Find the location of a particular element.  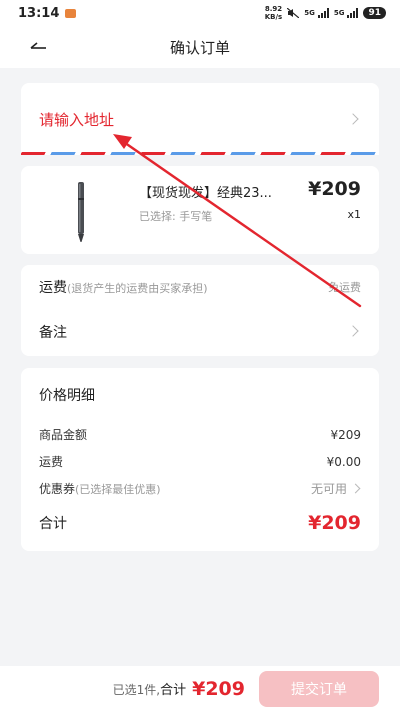

selected-count: 已选1件, is located at coordinates (136, 690).